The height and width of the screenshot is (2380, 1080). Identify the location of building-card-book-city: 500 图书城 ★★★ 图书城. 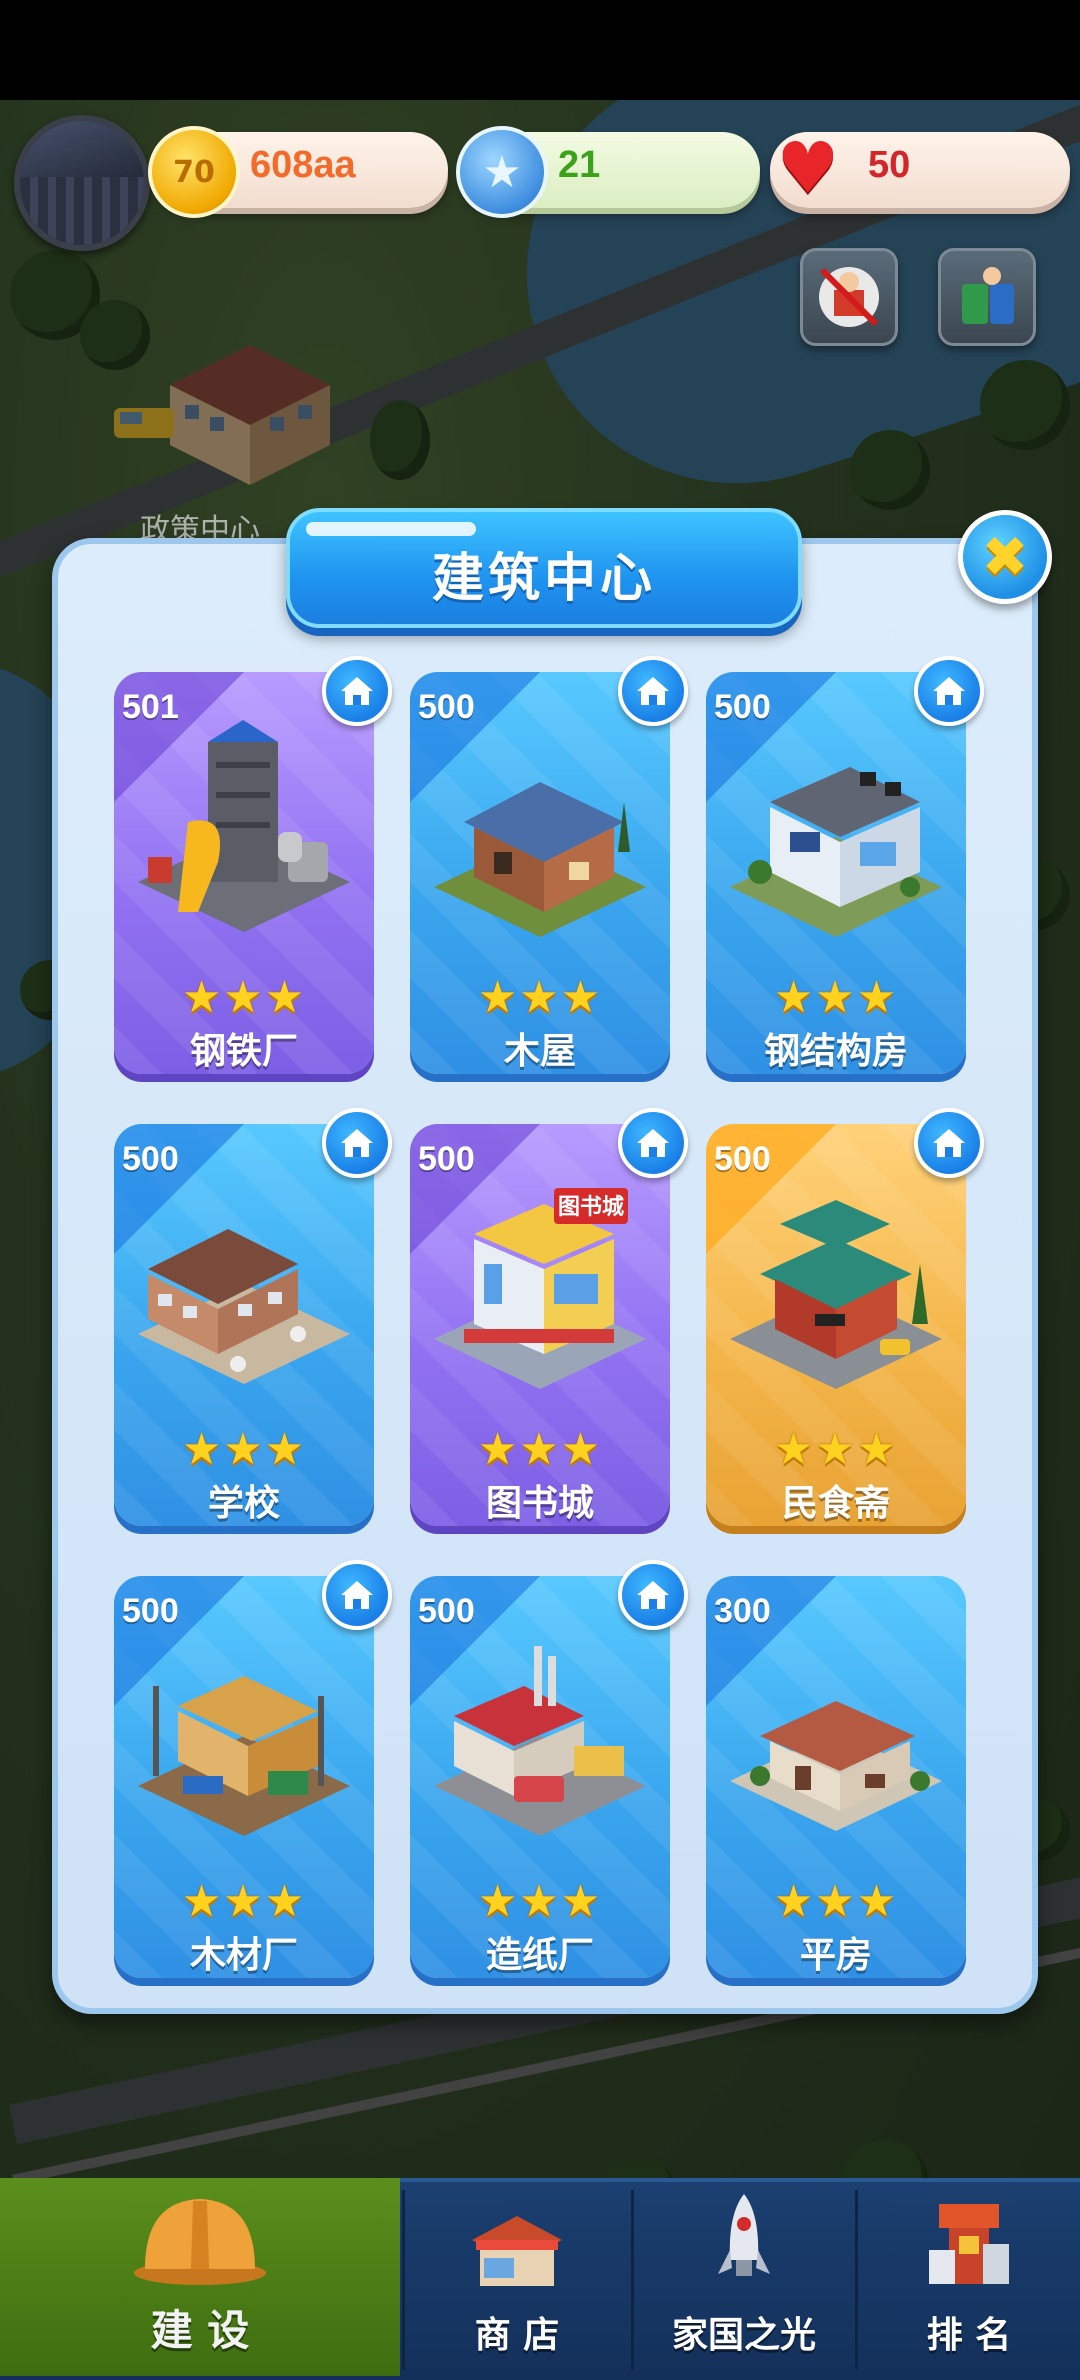
(540, 1325).